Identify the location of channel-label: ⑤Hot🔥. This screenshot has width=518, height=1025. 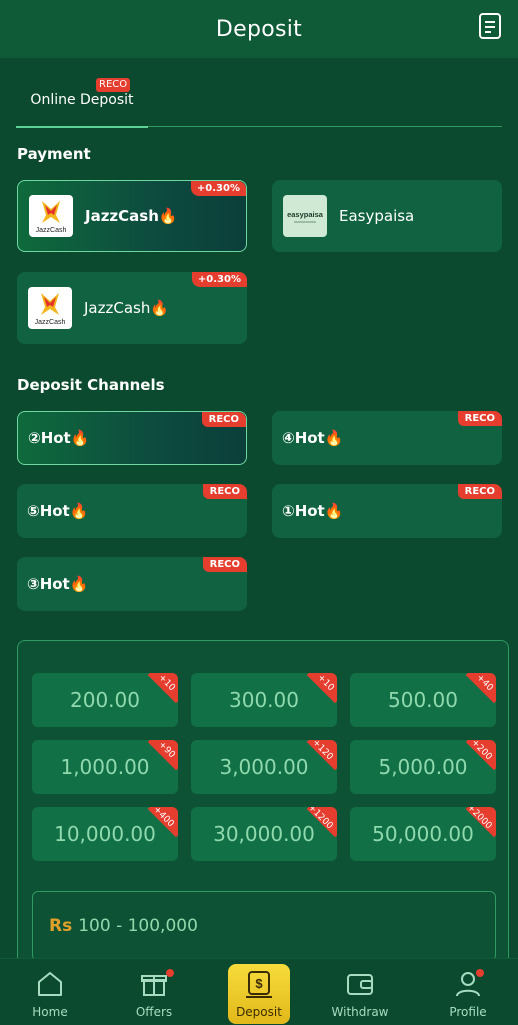
(58, 511).